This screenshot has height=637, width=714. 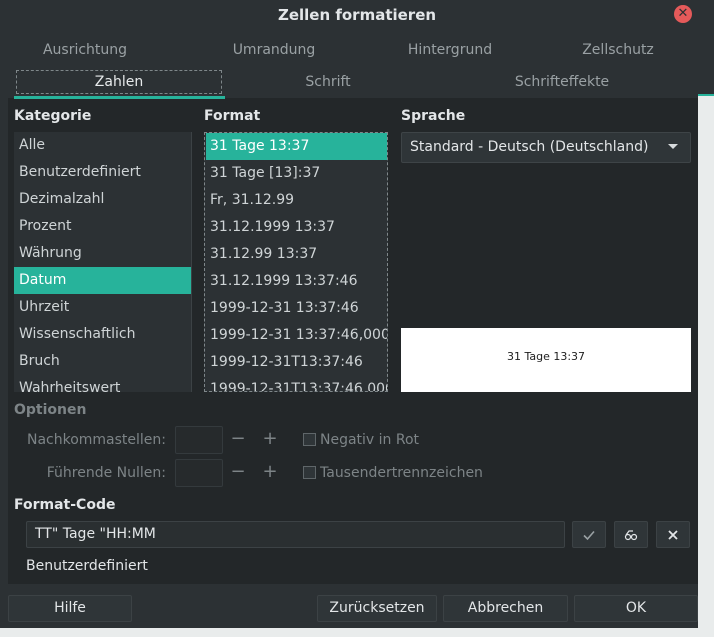 I want to click on ok-button: OK, so click(x=636, y=608).